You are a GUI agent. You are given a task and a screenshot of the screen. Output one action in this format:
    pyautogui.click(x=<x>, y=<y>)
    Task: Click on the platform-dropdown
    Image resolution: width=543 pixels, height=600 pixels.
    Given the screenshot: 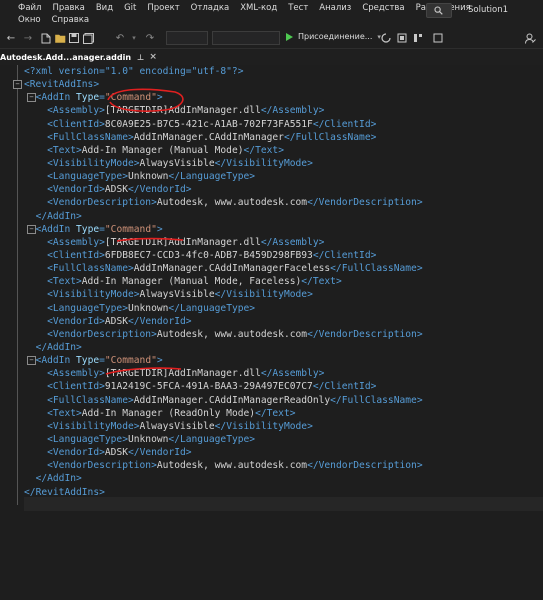 What is the action you would take?
    pyautogui.click(x=246, y=38)
    